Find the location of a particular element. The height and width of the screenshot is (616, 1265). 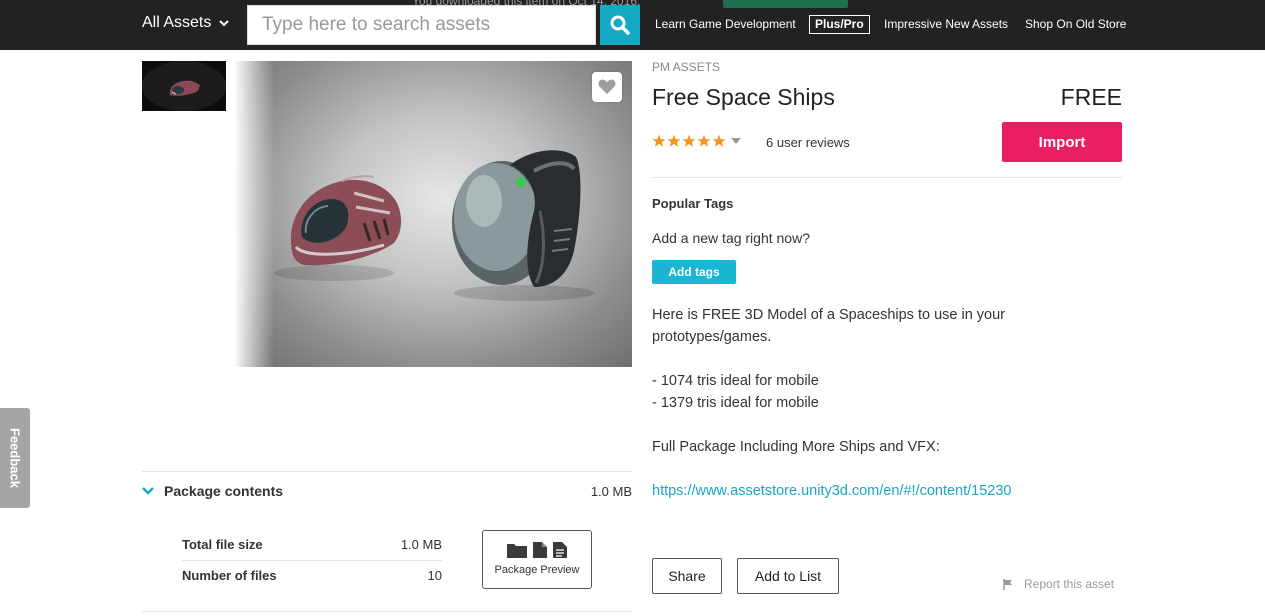

description-line: prototypes/games. is located at coordinates (712, 337).